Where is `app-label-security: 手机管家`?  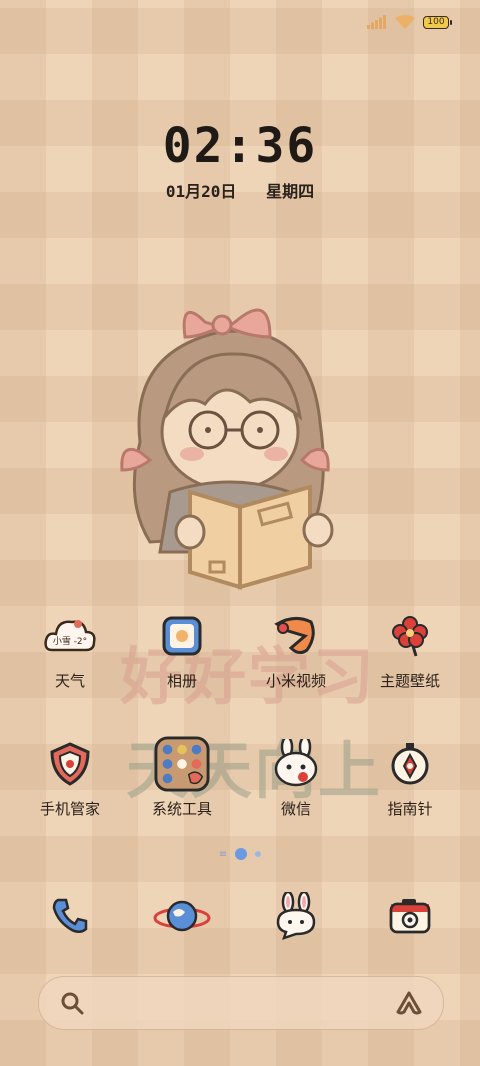
app-label-security: 手机管家 is located at coordinates (69, 809).